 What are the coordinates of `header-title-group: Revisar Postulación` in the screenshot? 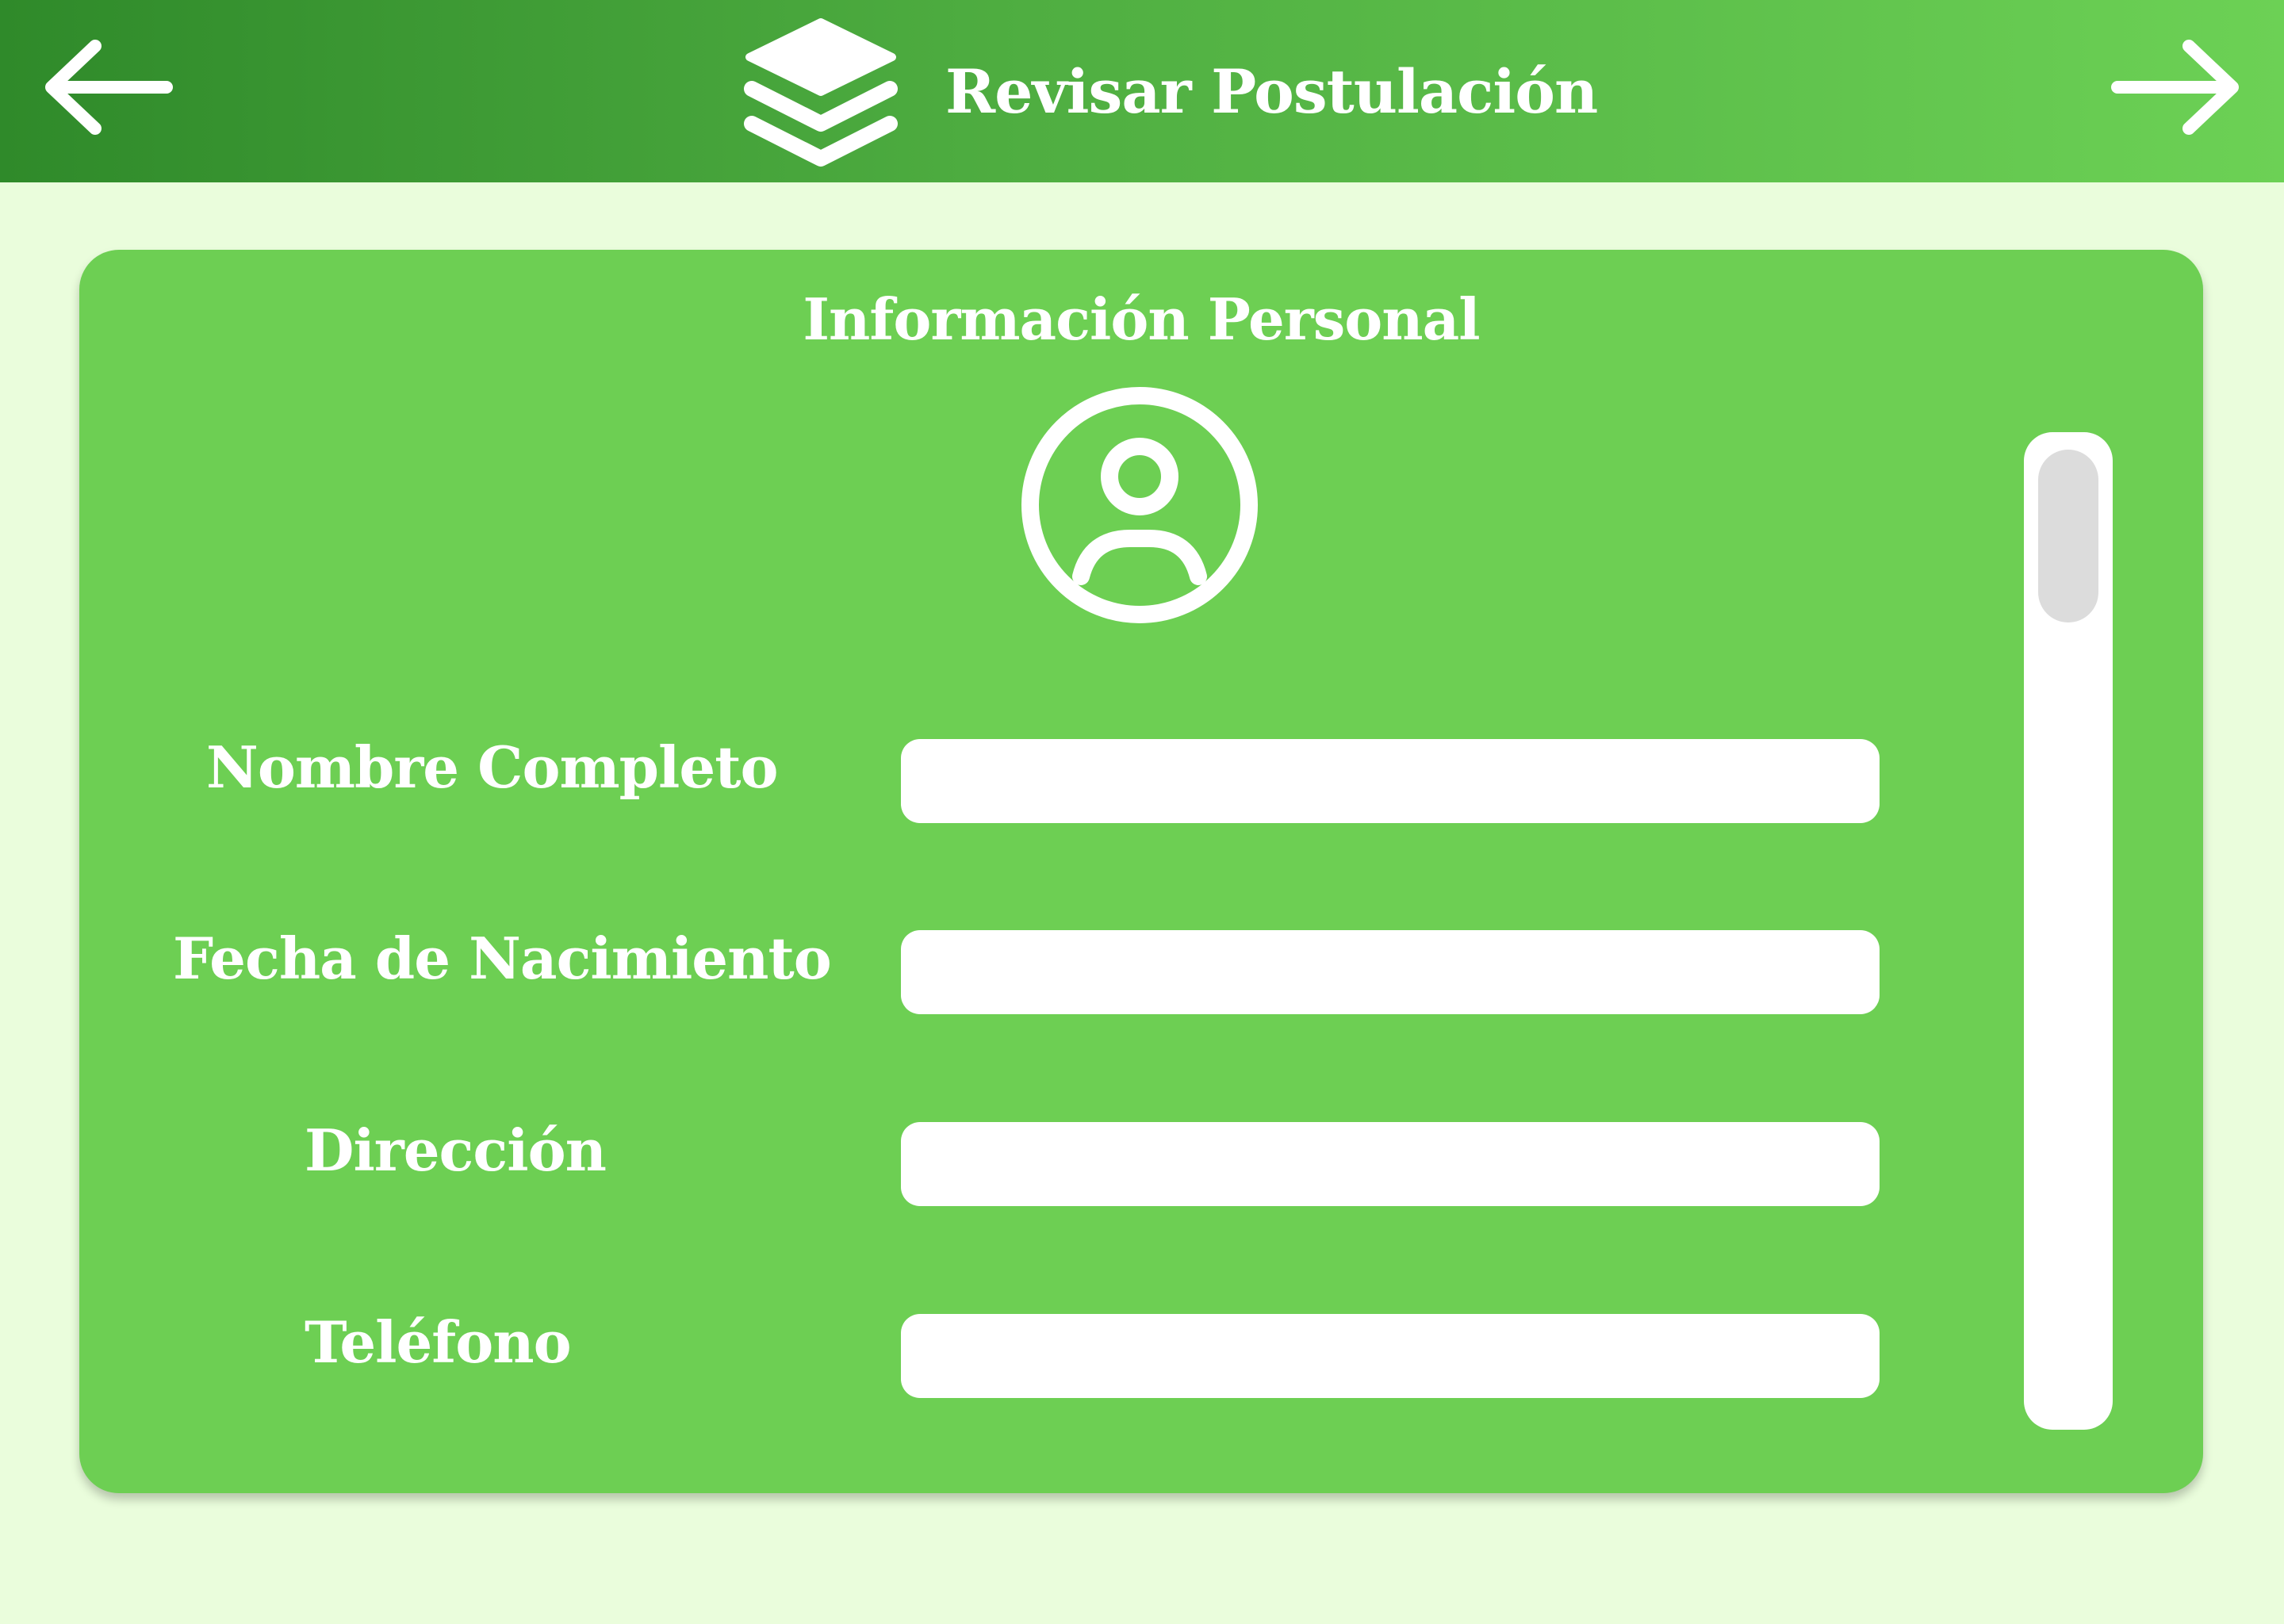 It's located at (1168, 91).